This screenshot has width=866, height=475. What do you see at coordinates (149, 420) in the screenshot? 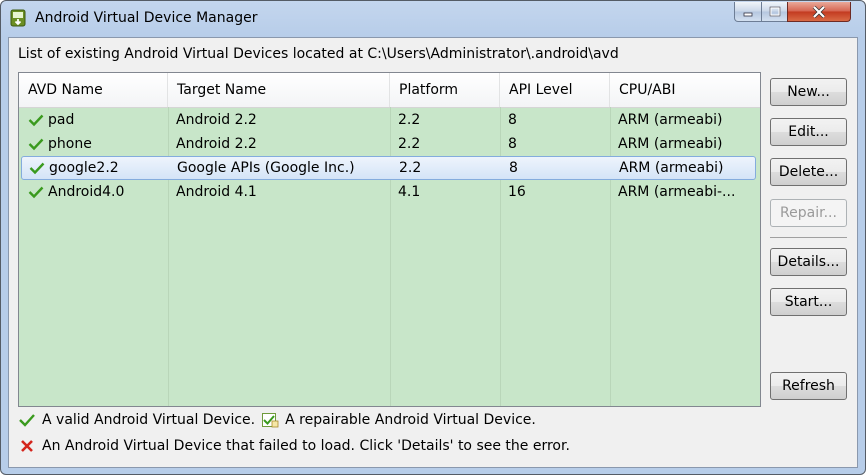
I see `legend-valid-text: A valid Android Virtual Device.` at bounding box center [149, 420].